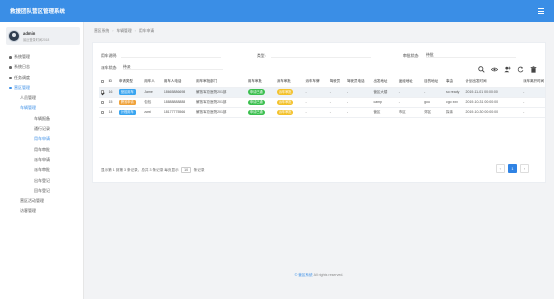  What do you see at coordinates (178, 82) in the screenshot?
I see `column-header: 用车人电话` at bounding box center [178, 82].